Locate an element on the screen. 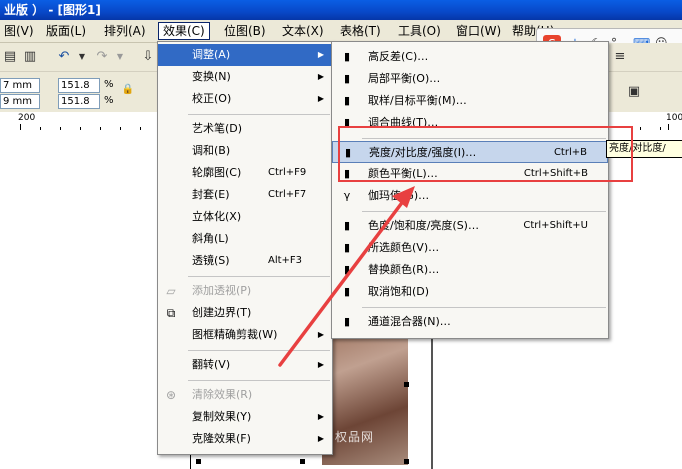 The width and height of the screenshot is (682, 469). menu-item-label: 调整(A) is located at coordinates (211, 54).